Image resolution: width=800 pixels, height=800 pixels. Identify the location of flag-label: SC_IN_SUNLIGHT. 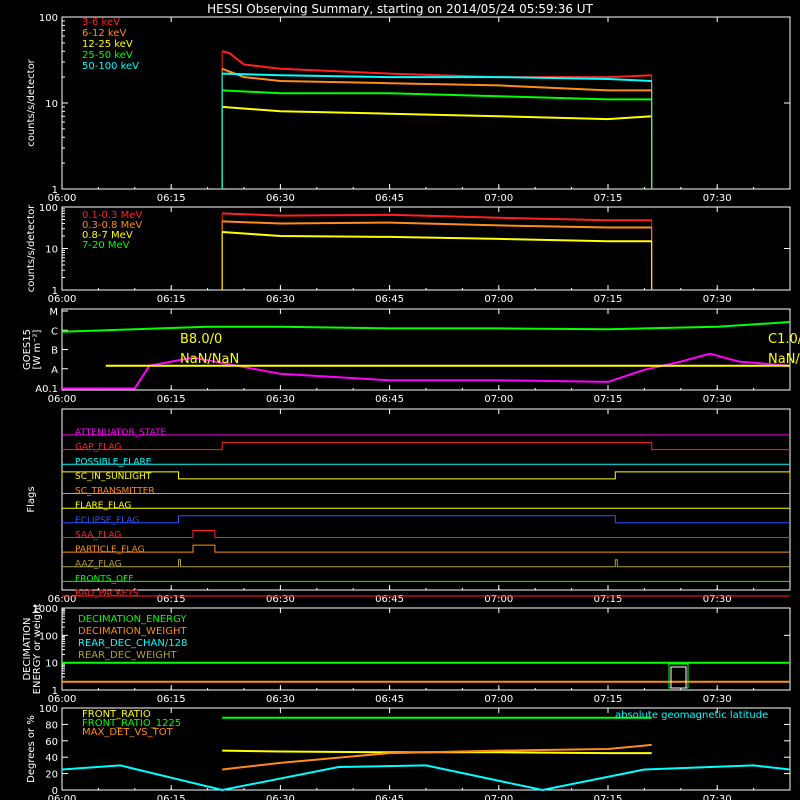
(113, 477).